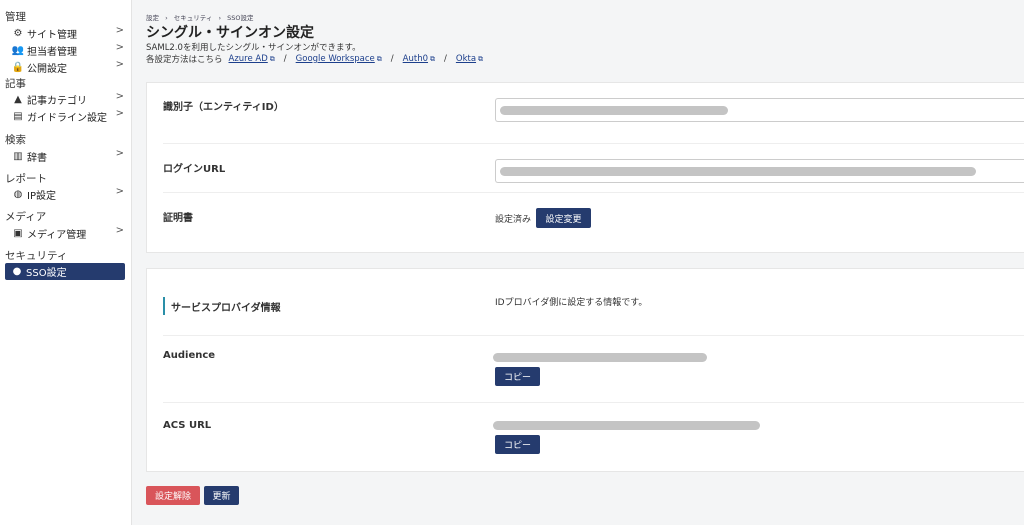 This screenshot has height=525, width=1024. What do you see at coordinates (26, 217) in the screenshot?
I see `section-title-media: メディア` at bounding box center [26, 217].